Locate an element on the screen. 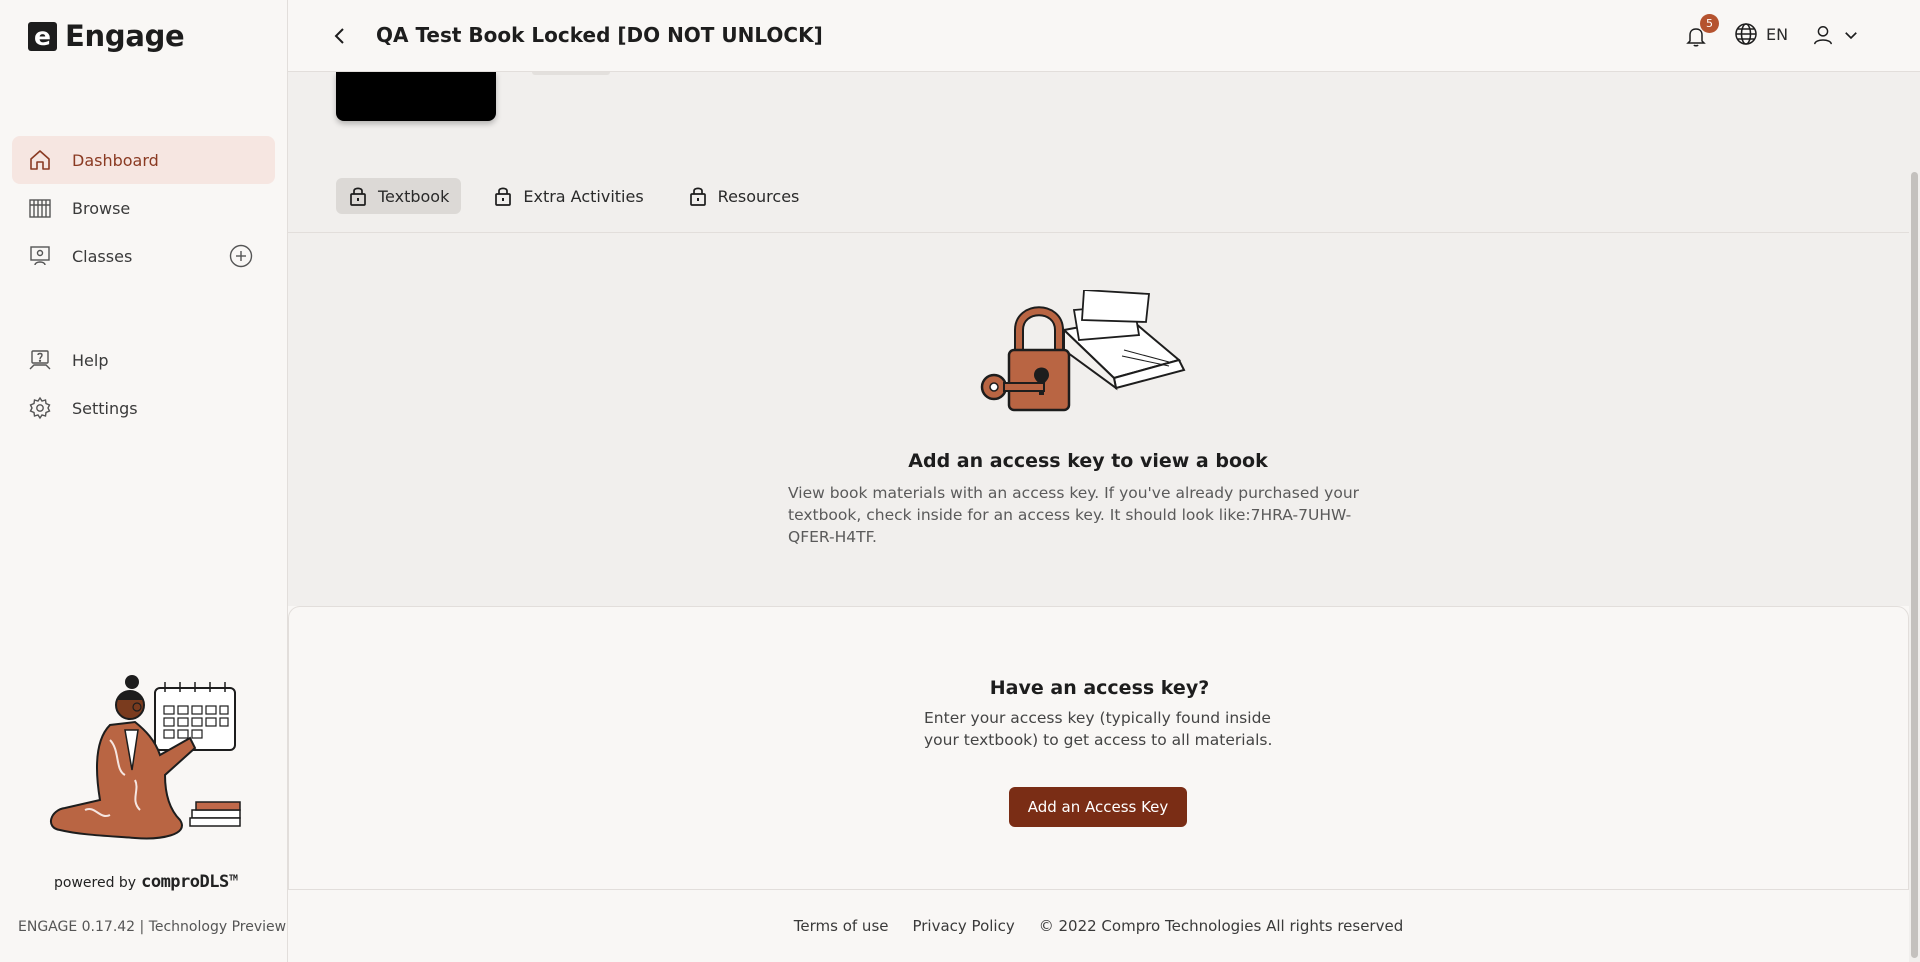 Image resolution: width=1920 pixels, height=962 pixels. sidebar-item-label: Dashboard is located at coordinates (115, 160).